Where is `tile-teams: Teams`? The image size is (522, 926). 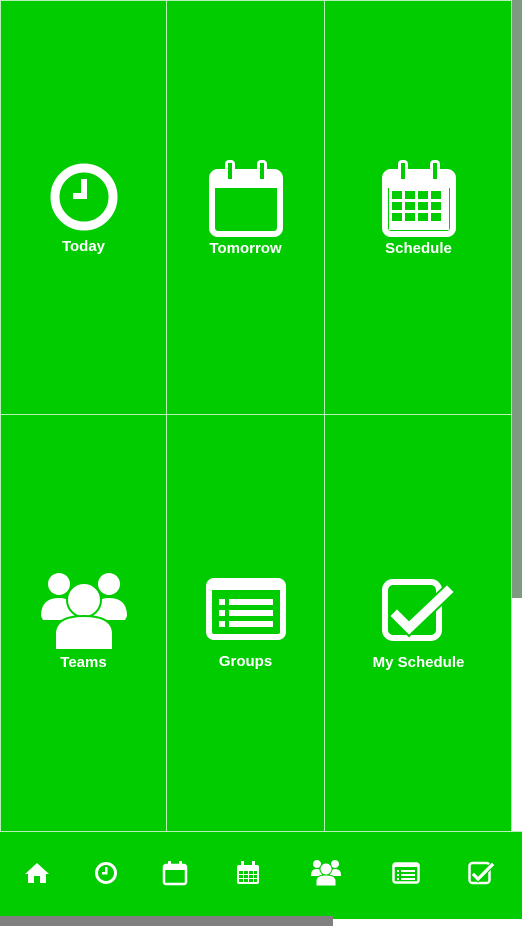
tile-teams: Teams is located at coordinates (83, 621).